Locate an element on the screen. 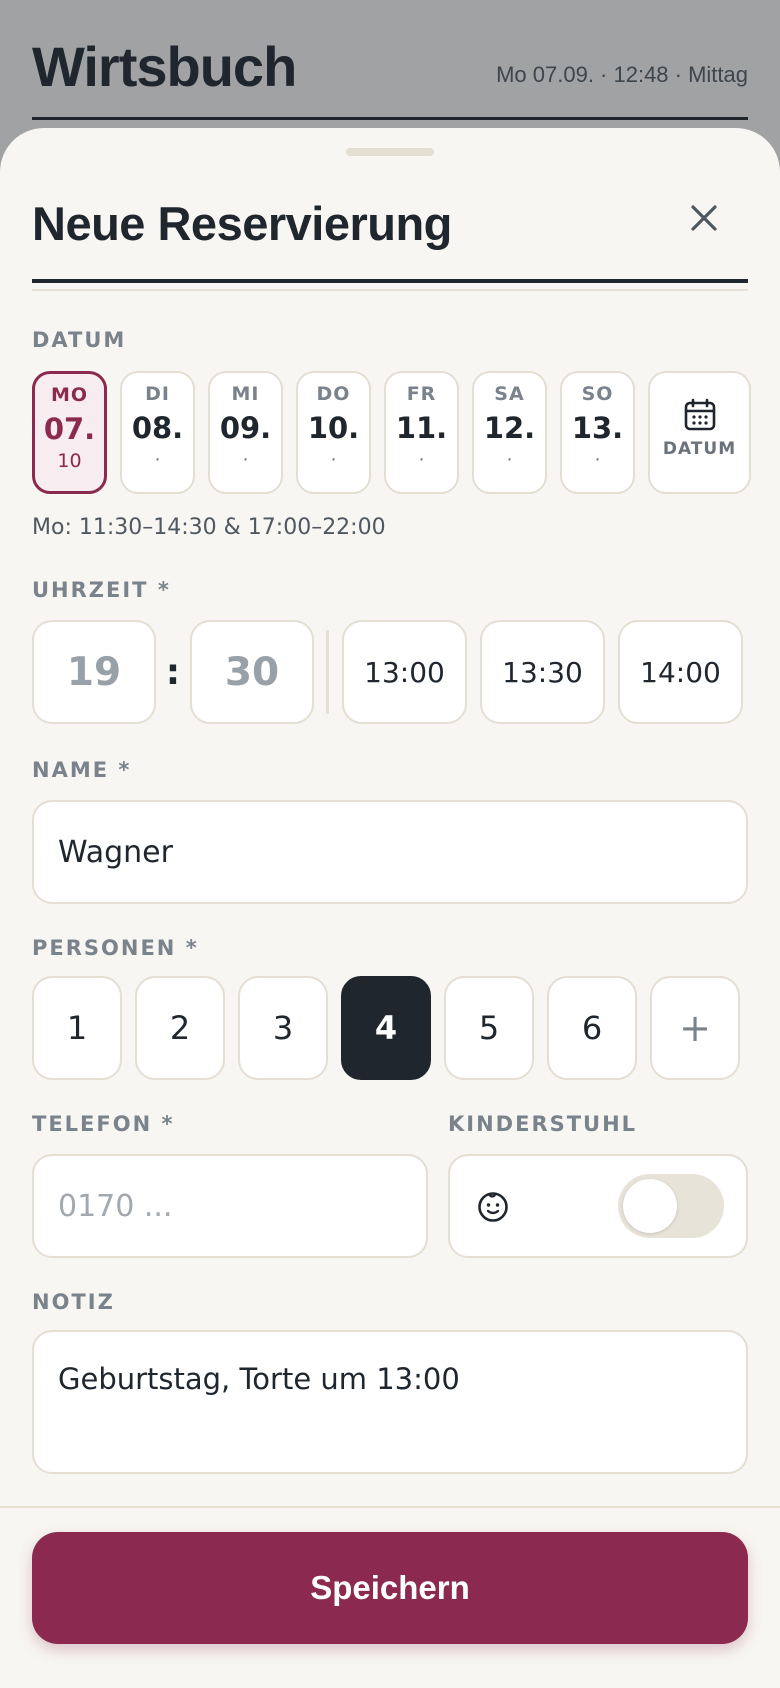 This screenshot has width=780, height=1688. high-chair-toggle is located at coordinates (671, 1206).